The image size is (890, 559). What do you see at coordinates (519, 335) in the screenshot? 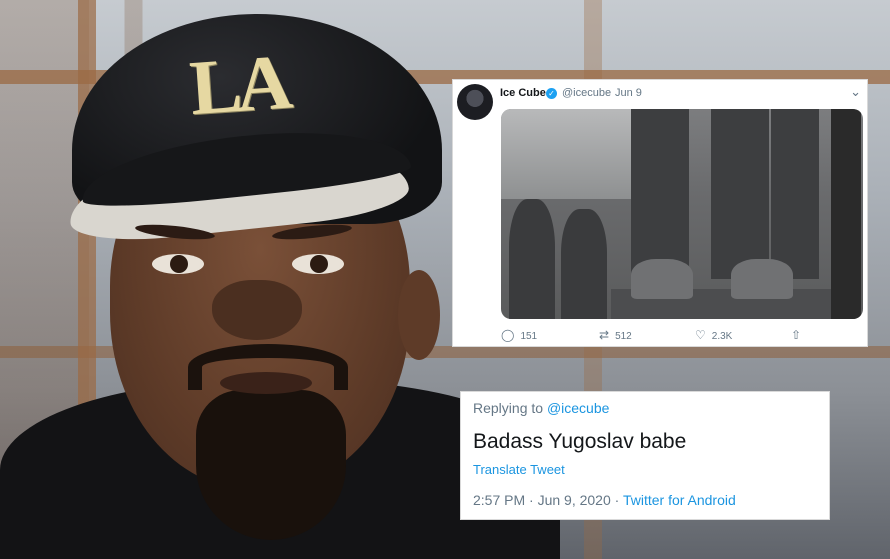
I see `reply-button: ◯ 151` at bounding box center [519, 335].